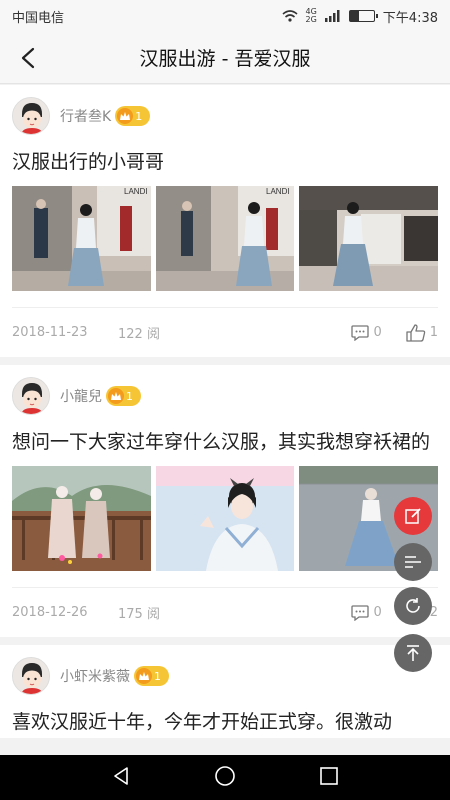  Describe the element at coordinates (415, 332) in the screenshot. I see `thumbs-up-icon` at that location.